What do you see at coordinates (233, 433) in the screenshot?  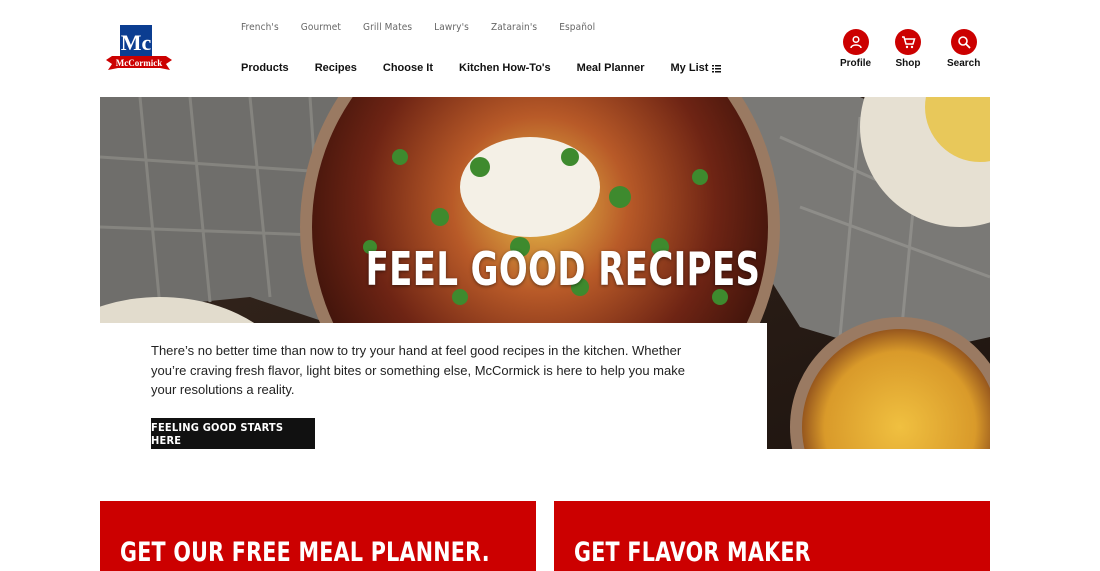 I see `feeling-good-cta-button: FEELING GOOD STARTS HERE` at bounding box center [233, 433].